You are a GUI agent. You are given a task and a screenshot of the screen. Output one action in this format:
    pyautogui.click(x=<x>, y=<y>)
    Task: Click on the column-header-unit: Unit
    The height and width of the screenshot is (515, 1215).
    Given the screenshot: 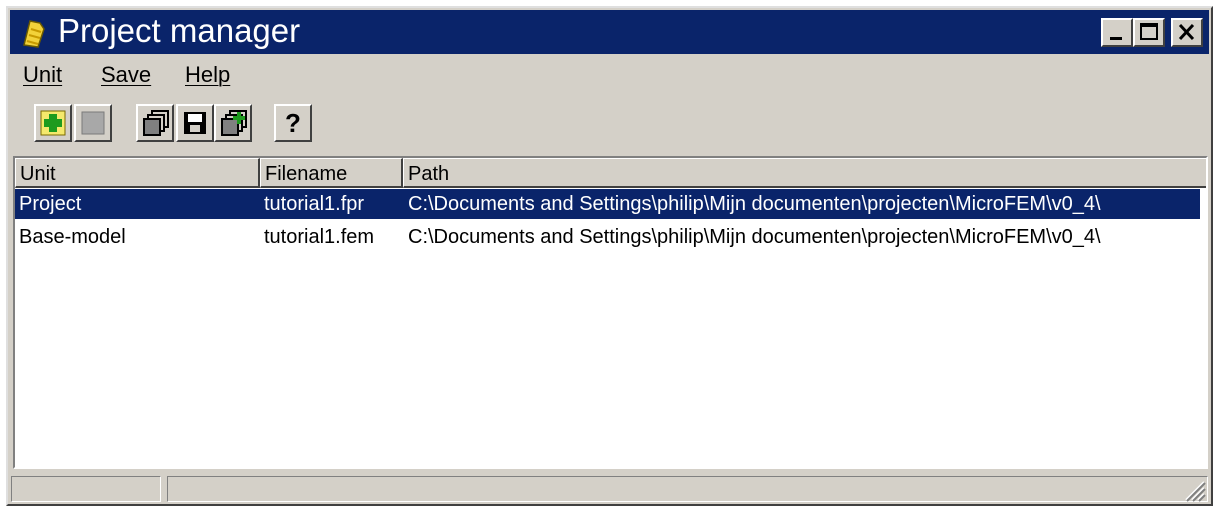 What is the action you would take?
    pyautogui.click(x=137, y=173)
    